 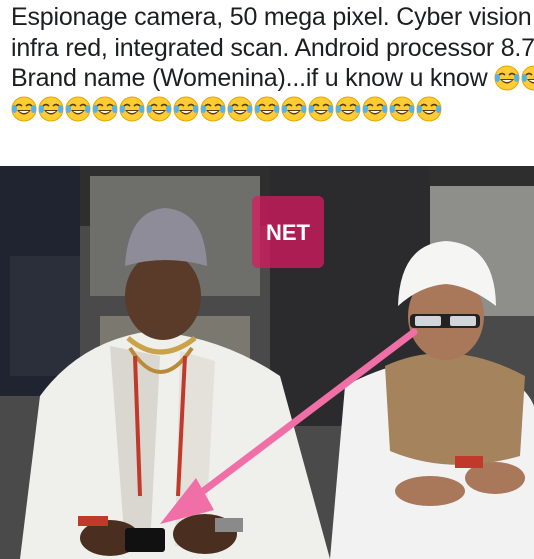 I want to click on watermark-logo: NET, so click(x=288, y=232).